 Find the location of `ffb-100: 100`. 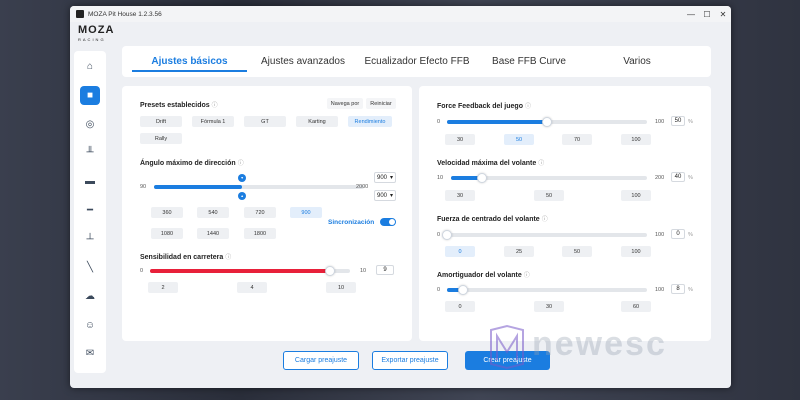

ffb-100: 100 is located at coordinates (636, 139).